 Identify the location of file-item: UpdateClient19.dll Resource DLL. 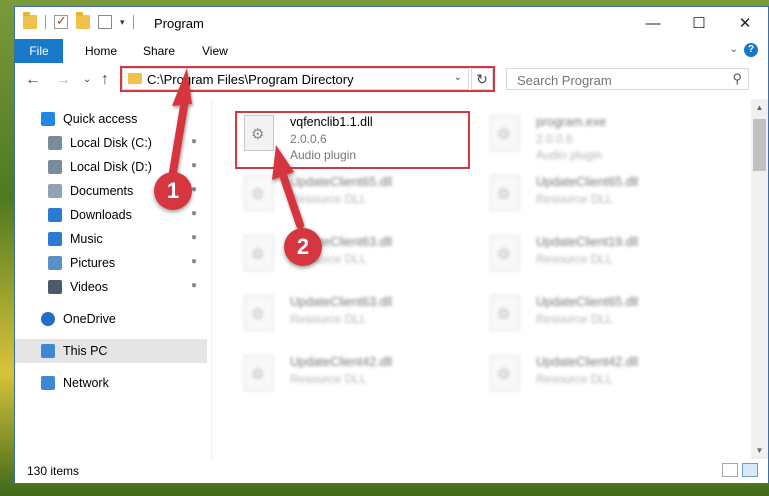
(597, 257).